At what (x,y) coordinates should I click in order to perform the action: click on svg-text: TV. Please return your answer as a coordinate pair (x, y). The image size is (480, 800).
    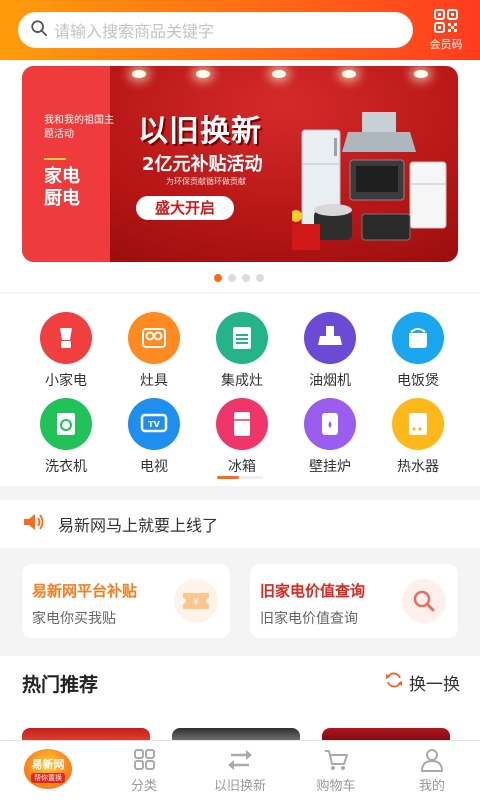
    Looking at the image, I should click on (154, 424).